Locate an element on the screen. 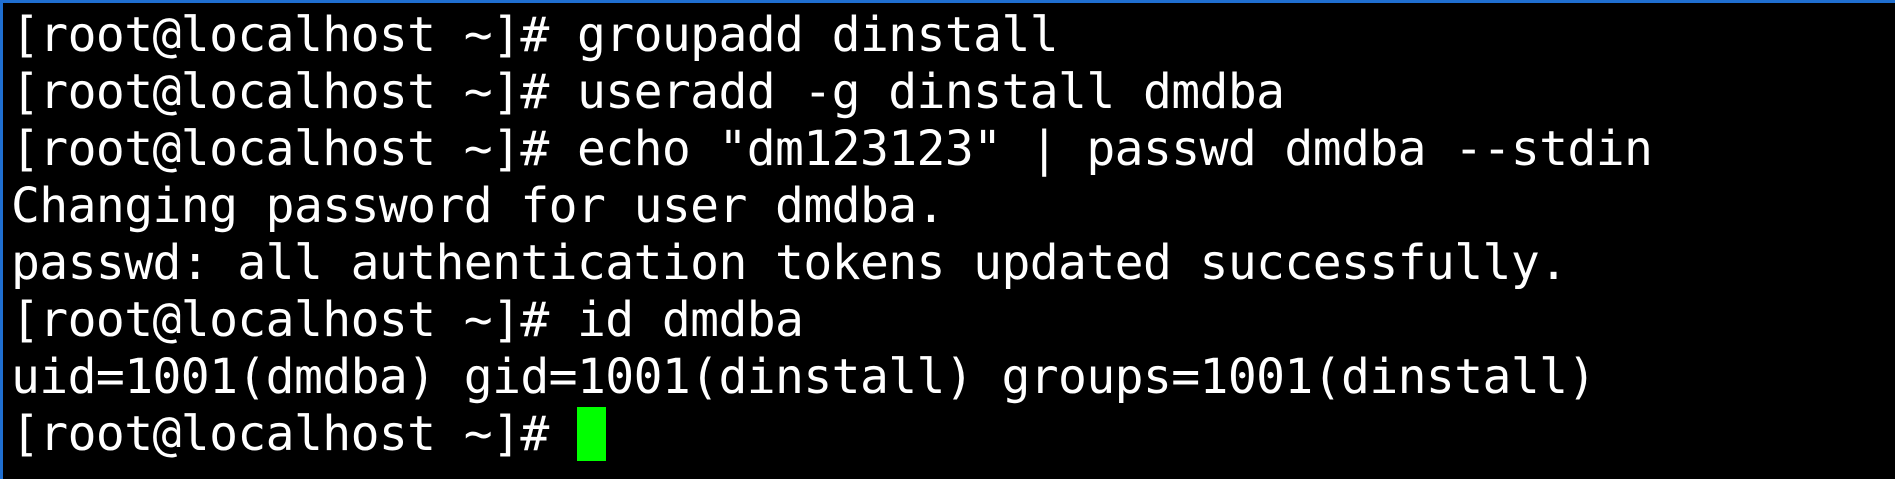  terminal-line: [root@localhost ~]# id dmdba is located at coordinates (407, 320).